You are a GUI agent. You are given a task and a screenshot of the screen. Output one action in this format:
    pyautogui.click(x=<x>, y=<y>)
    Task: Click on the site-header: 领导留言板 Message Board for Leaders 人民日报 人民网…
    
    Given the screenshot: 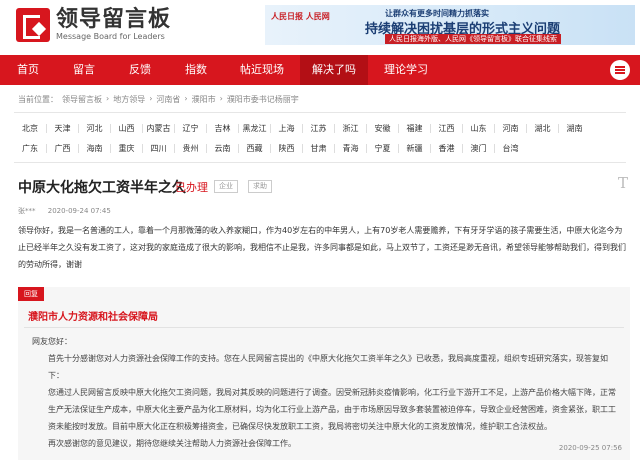 What is the action you would take?
    pyautogui.click(x=320, y=26)
    